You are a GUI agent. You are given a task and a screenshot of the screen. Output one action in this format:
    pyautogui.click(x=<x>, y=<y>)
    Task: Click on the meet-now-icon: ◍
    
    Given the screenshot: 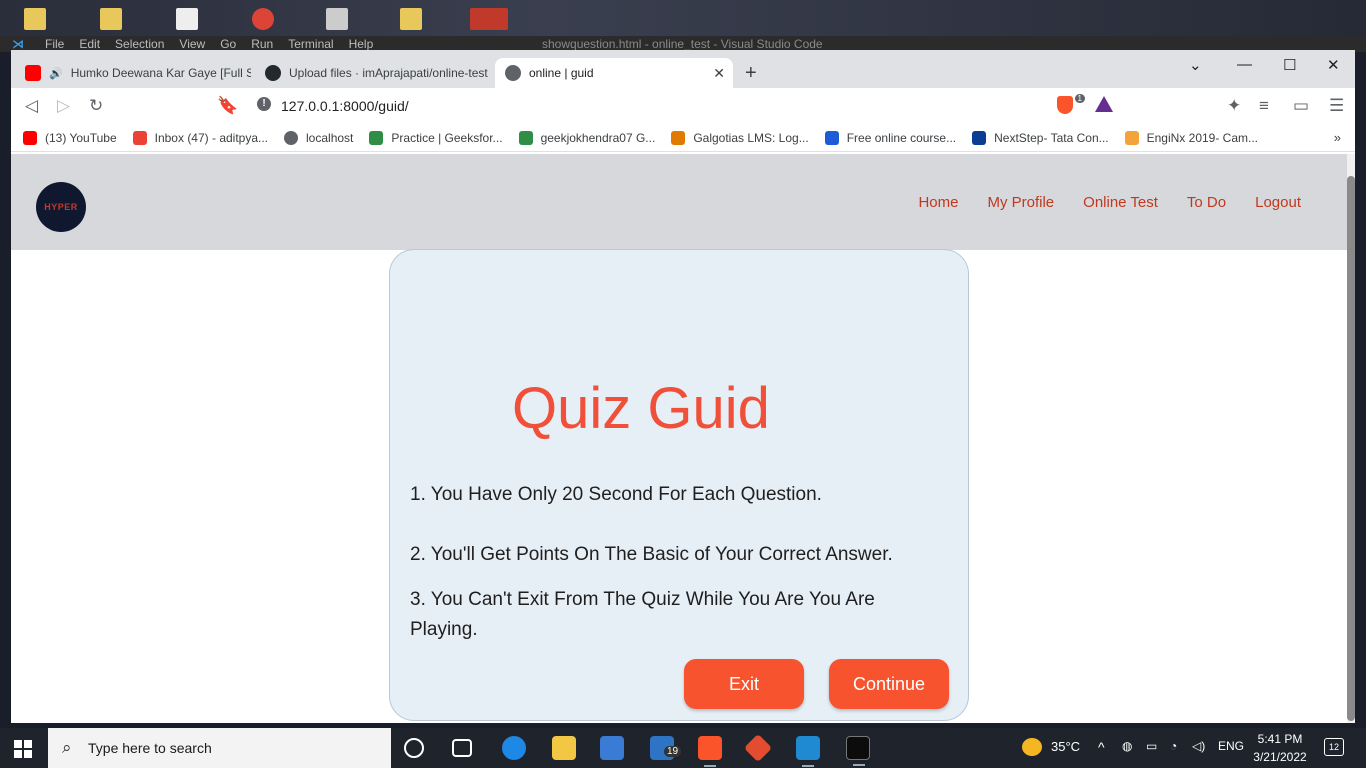 What is the action you would take?
    pyautogui.click(x=1127, y=746)
    